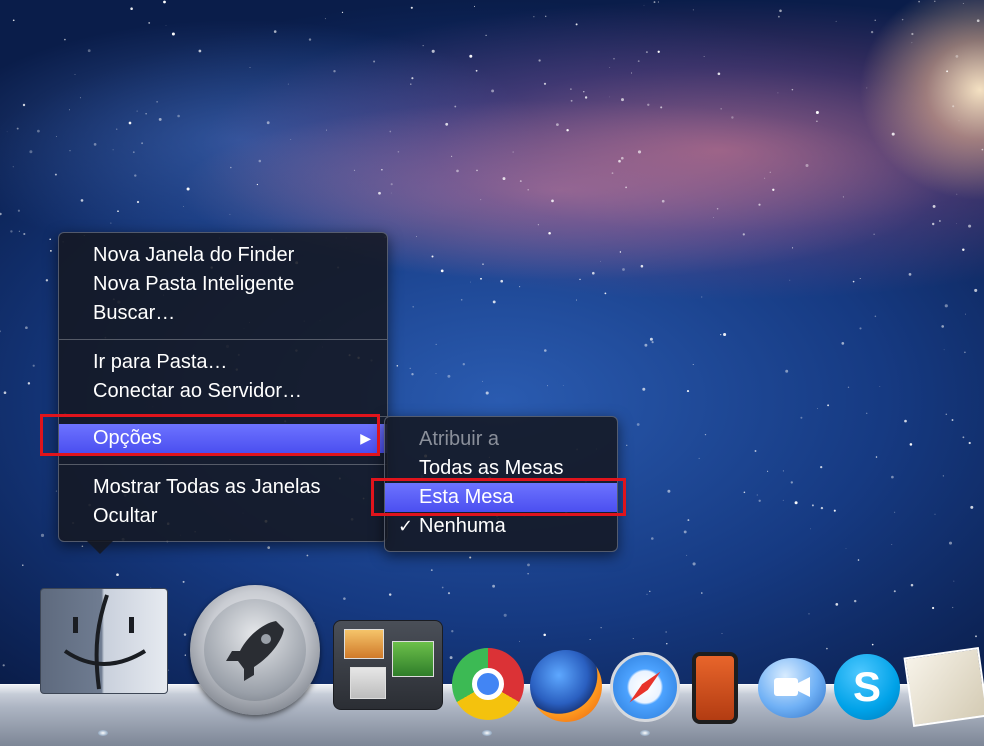 This screenshot has width=984, height=746. I want to click on rocket-icon, so click(255, 651).